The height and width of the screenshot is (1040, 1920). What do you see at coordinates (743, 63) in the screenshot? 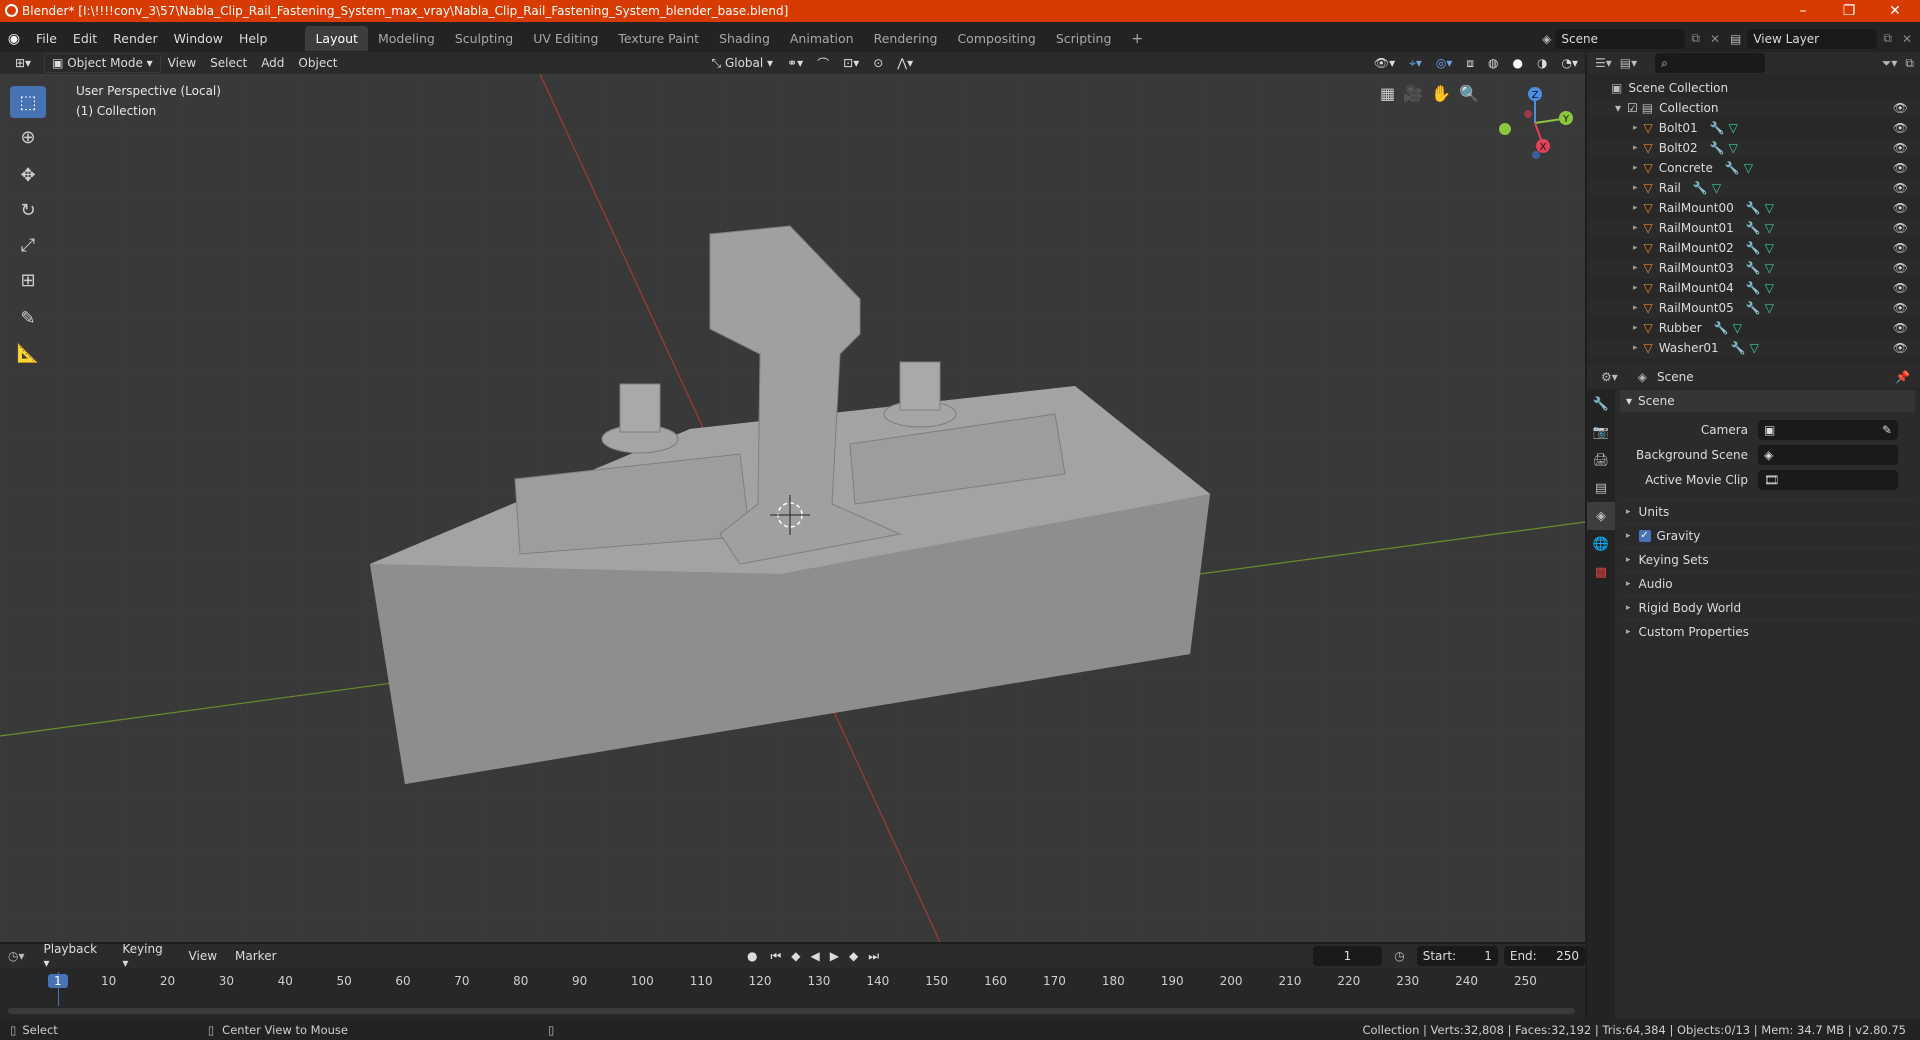
I see `orientation-selector: ⤡ Global ▾` at bounding box center [743, 63].